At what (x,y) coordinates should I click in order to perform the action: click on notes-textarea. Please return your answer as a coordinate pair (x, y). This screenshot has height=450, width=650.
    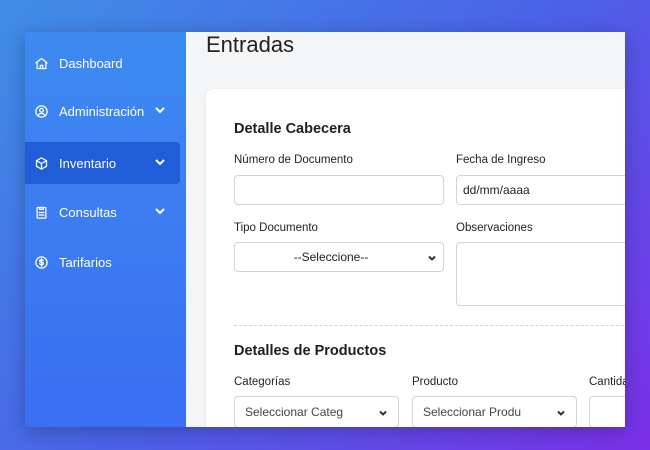
    Looking at the image, I should click on (540, 274).